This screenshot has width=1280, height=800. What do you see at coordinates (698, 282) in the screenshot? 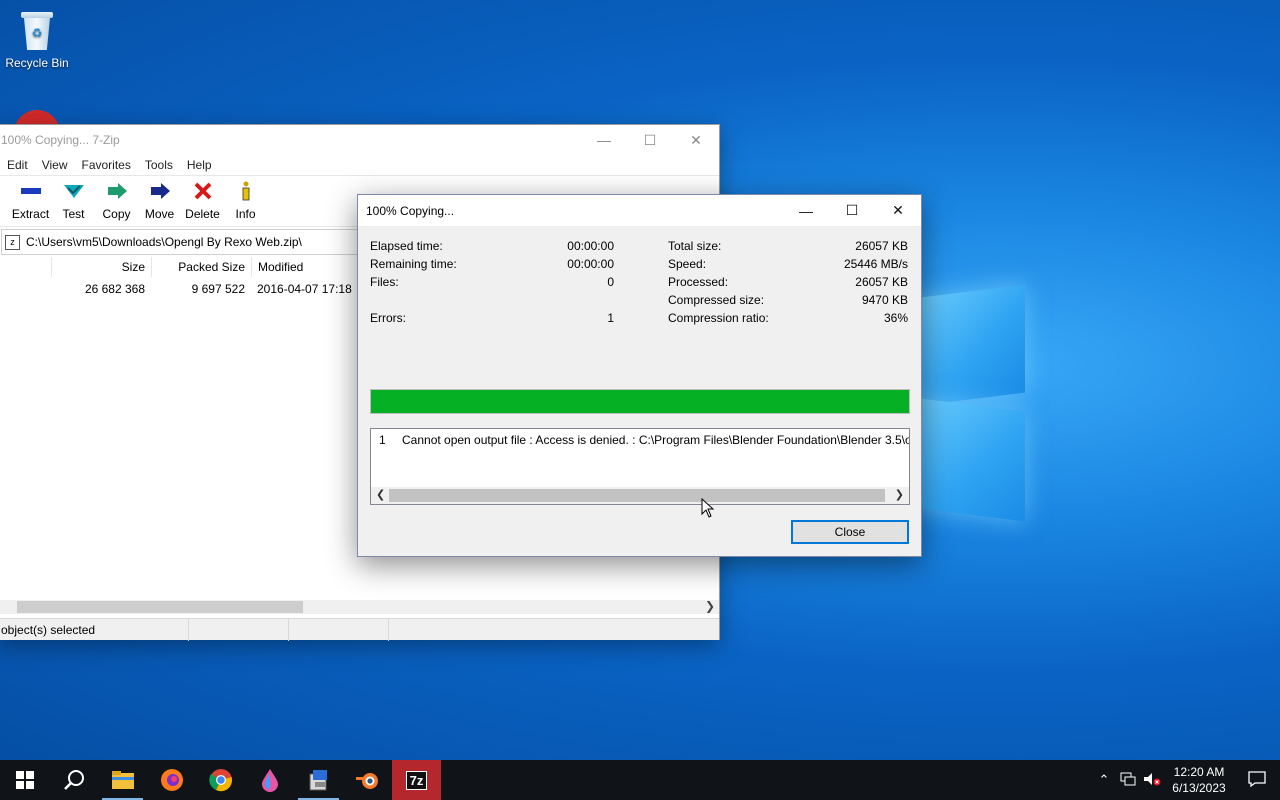
I see `stat-label: Processed:` at bounding box center [698, 282].